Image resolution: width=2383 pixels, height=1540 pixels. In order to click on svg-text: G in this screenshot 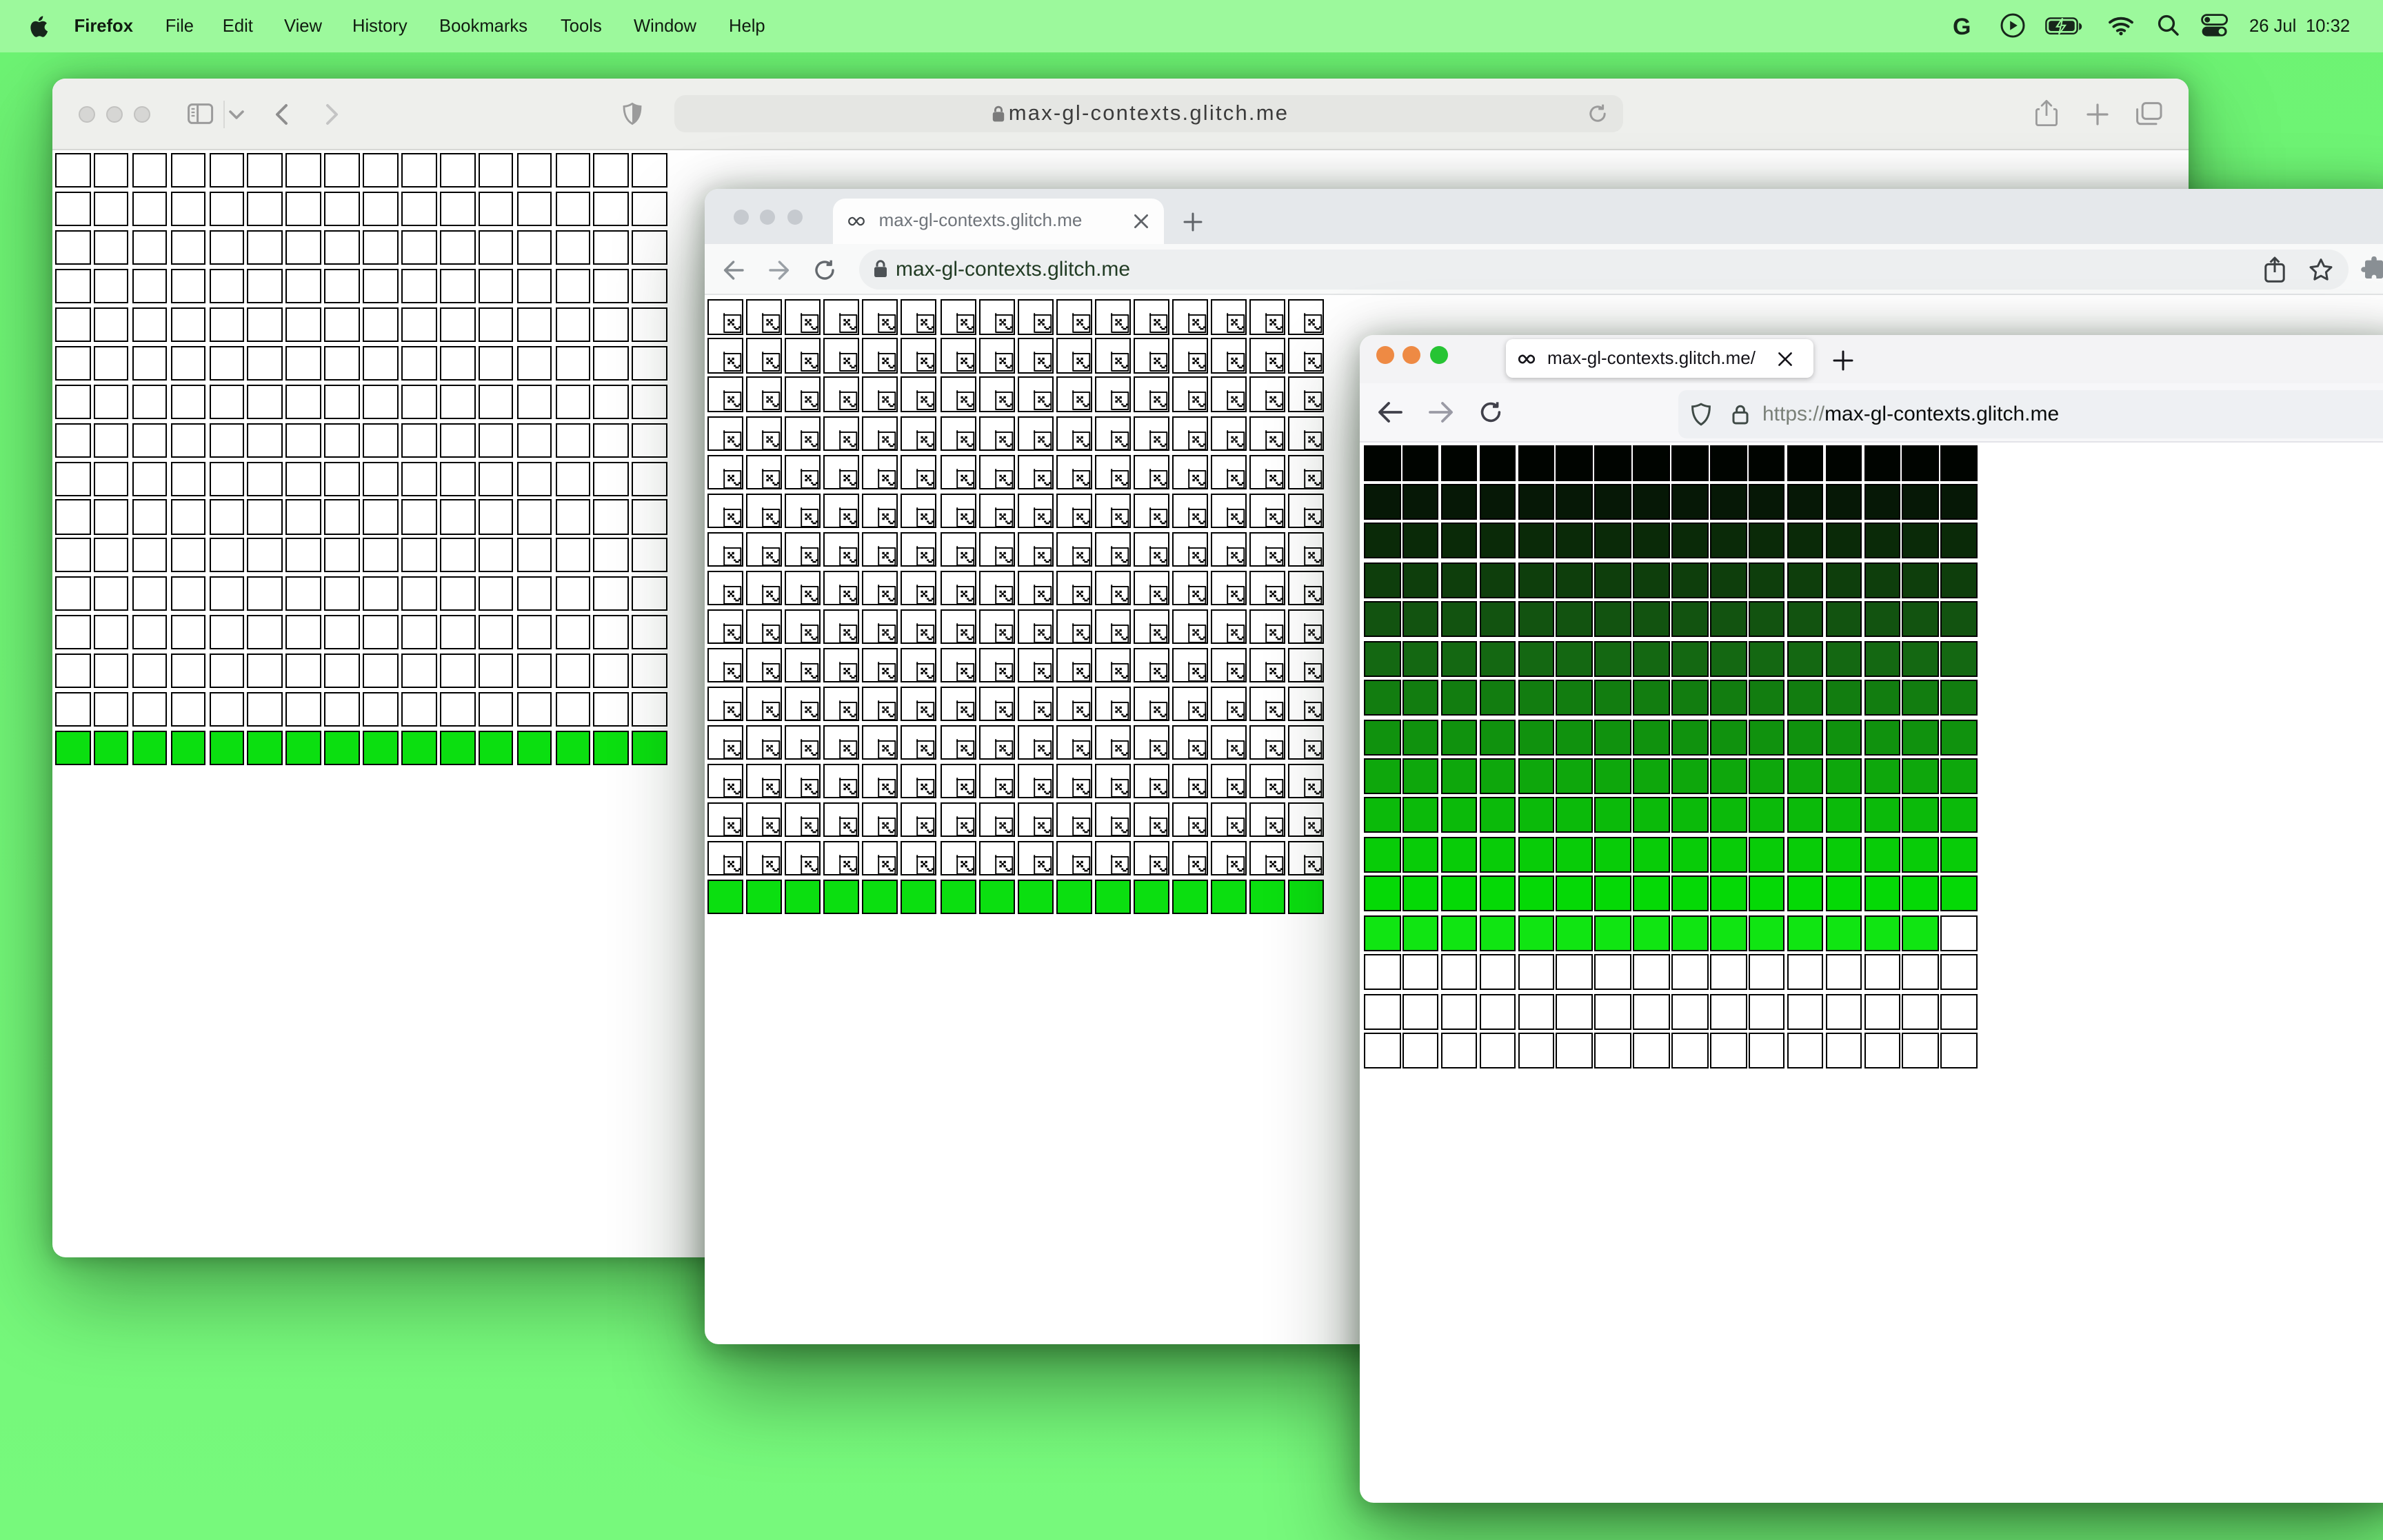, I will do `click(1962, 26)`.